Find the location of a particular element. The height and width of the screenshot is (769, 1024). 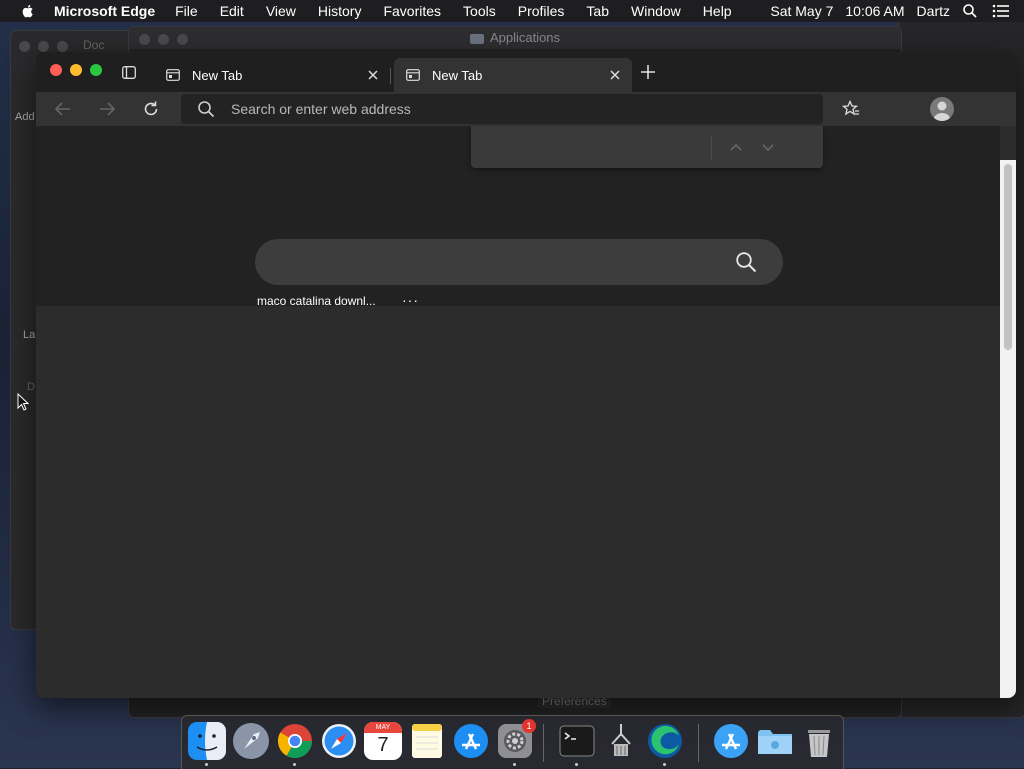

address-bar is located at coordinates (502, 109).